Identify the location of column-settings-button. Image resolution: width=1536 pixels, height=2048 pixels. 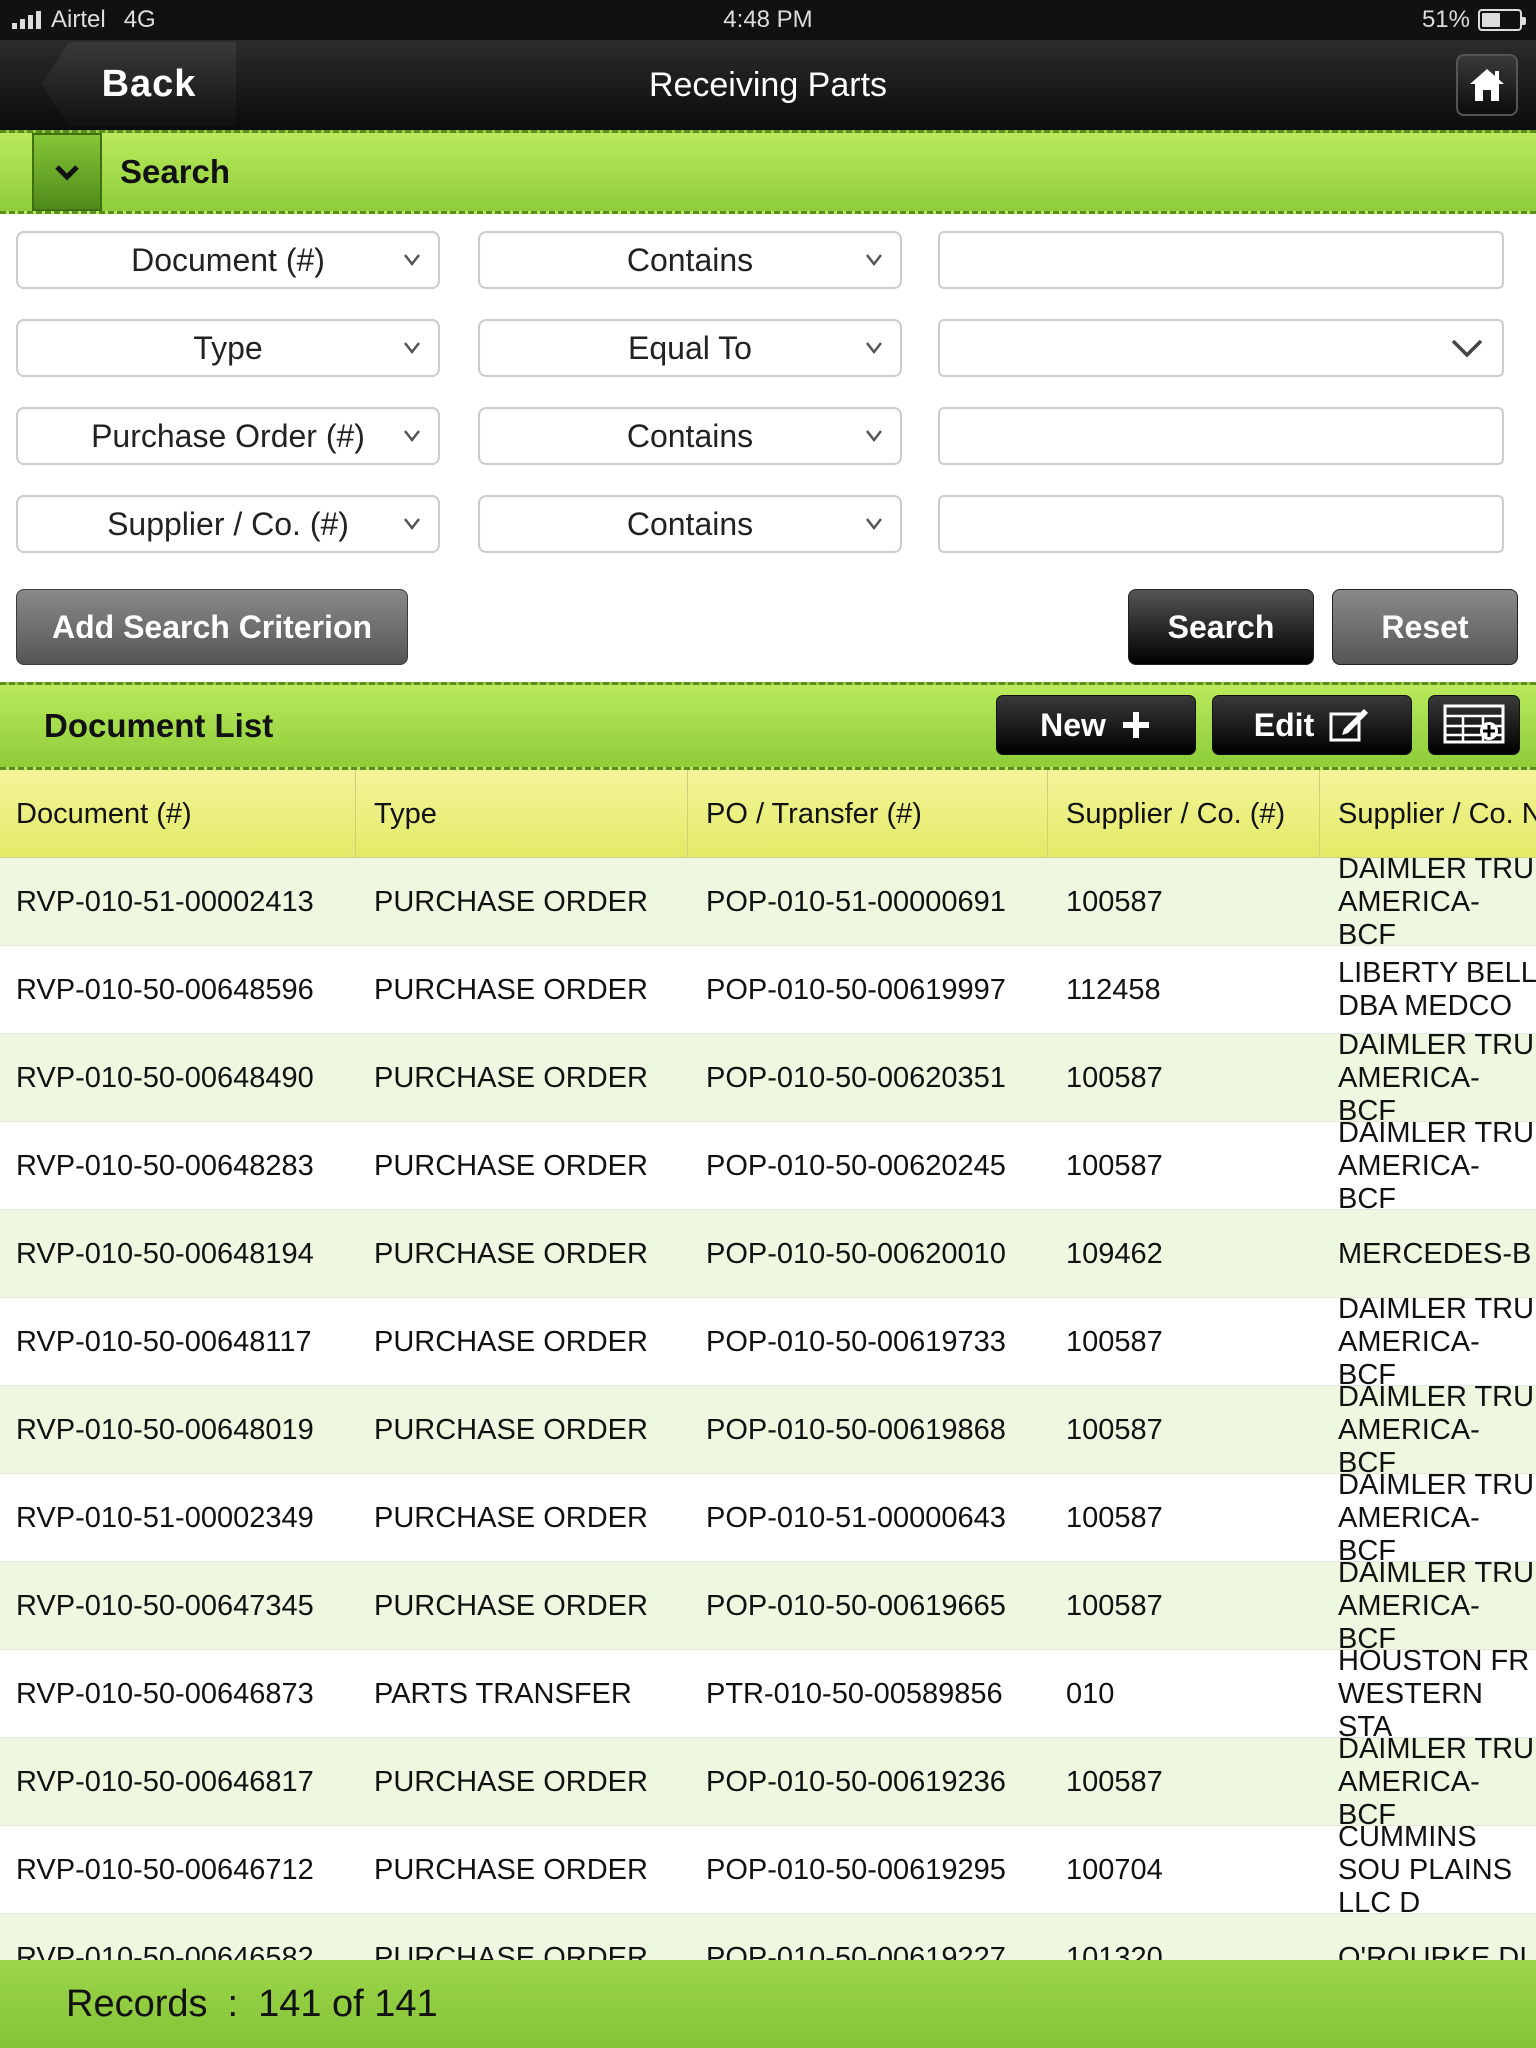
(1474, 725).